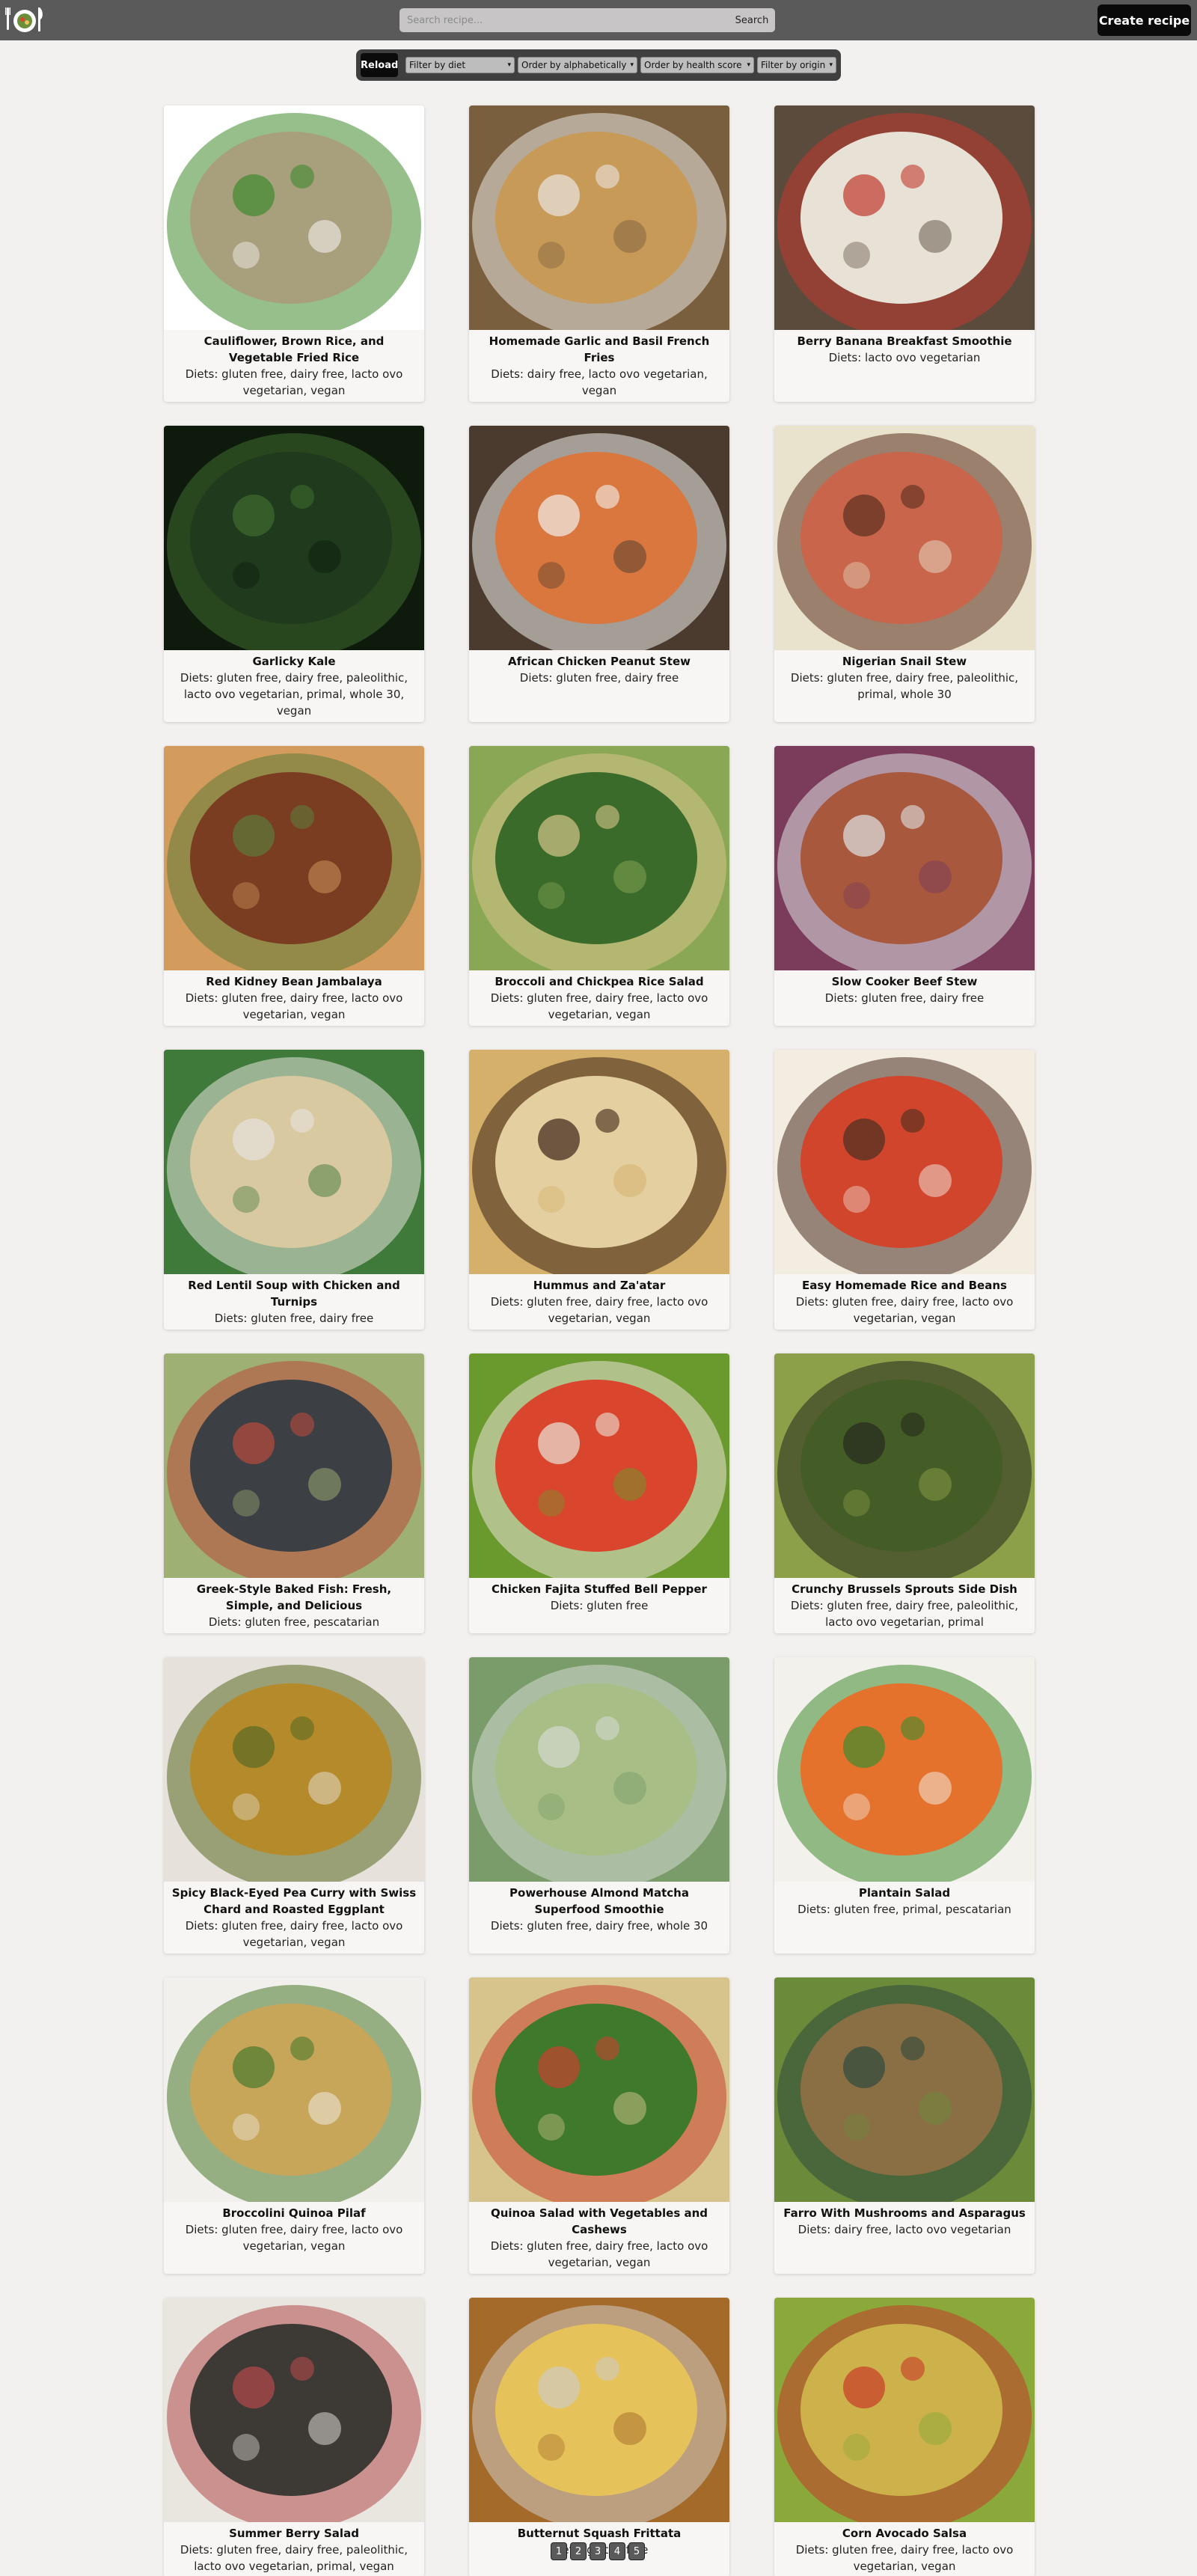  Describe the element at coordinates (904, 2533) in the screenshot. I see `recipe-title: Corn Avocado Salsa` at that location.